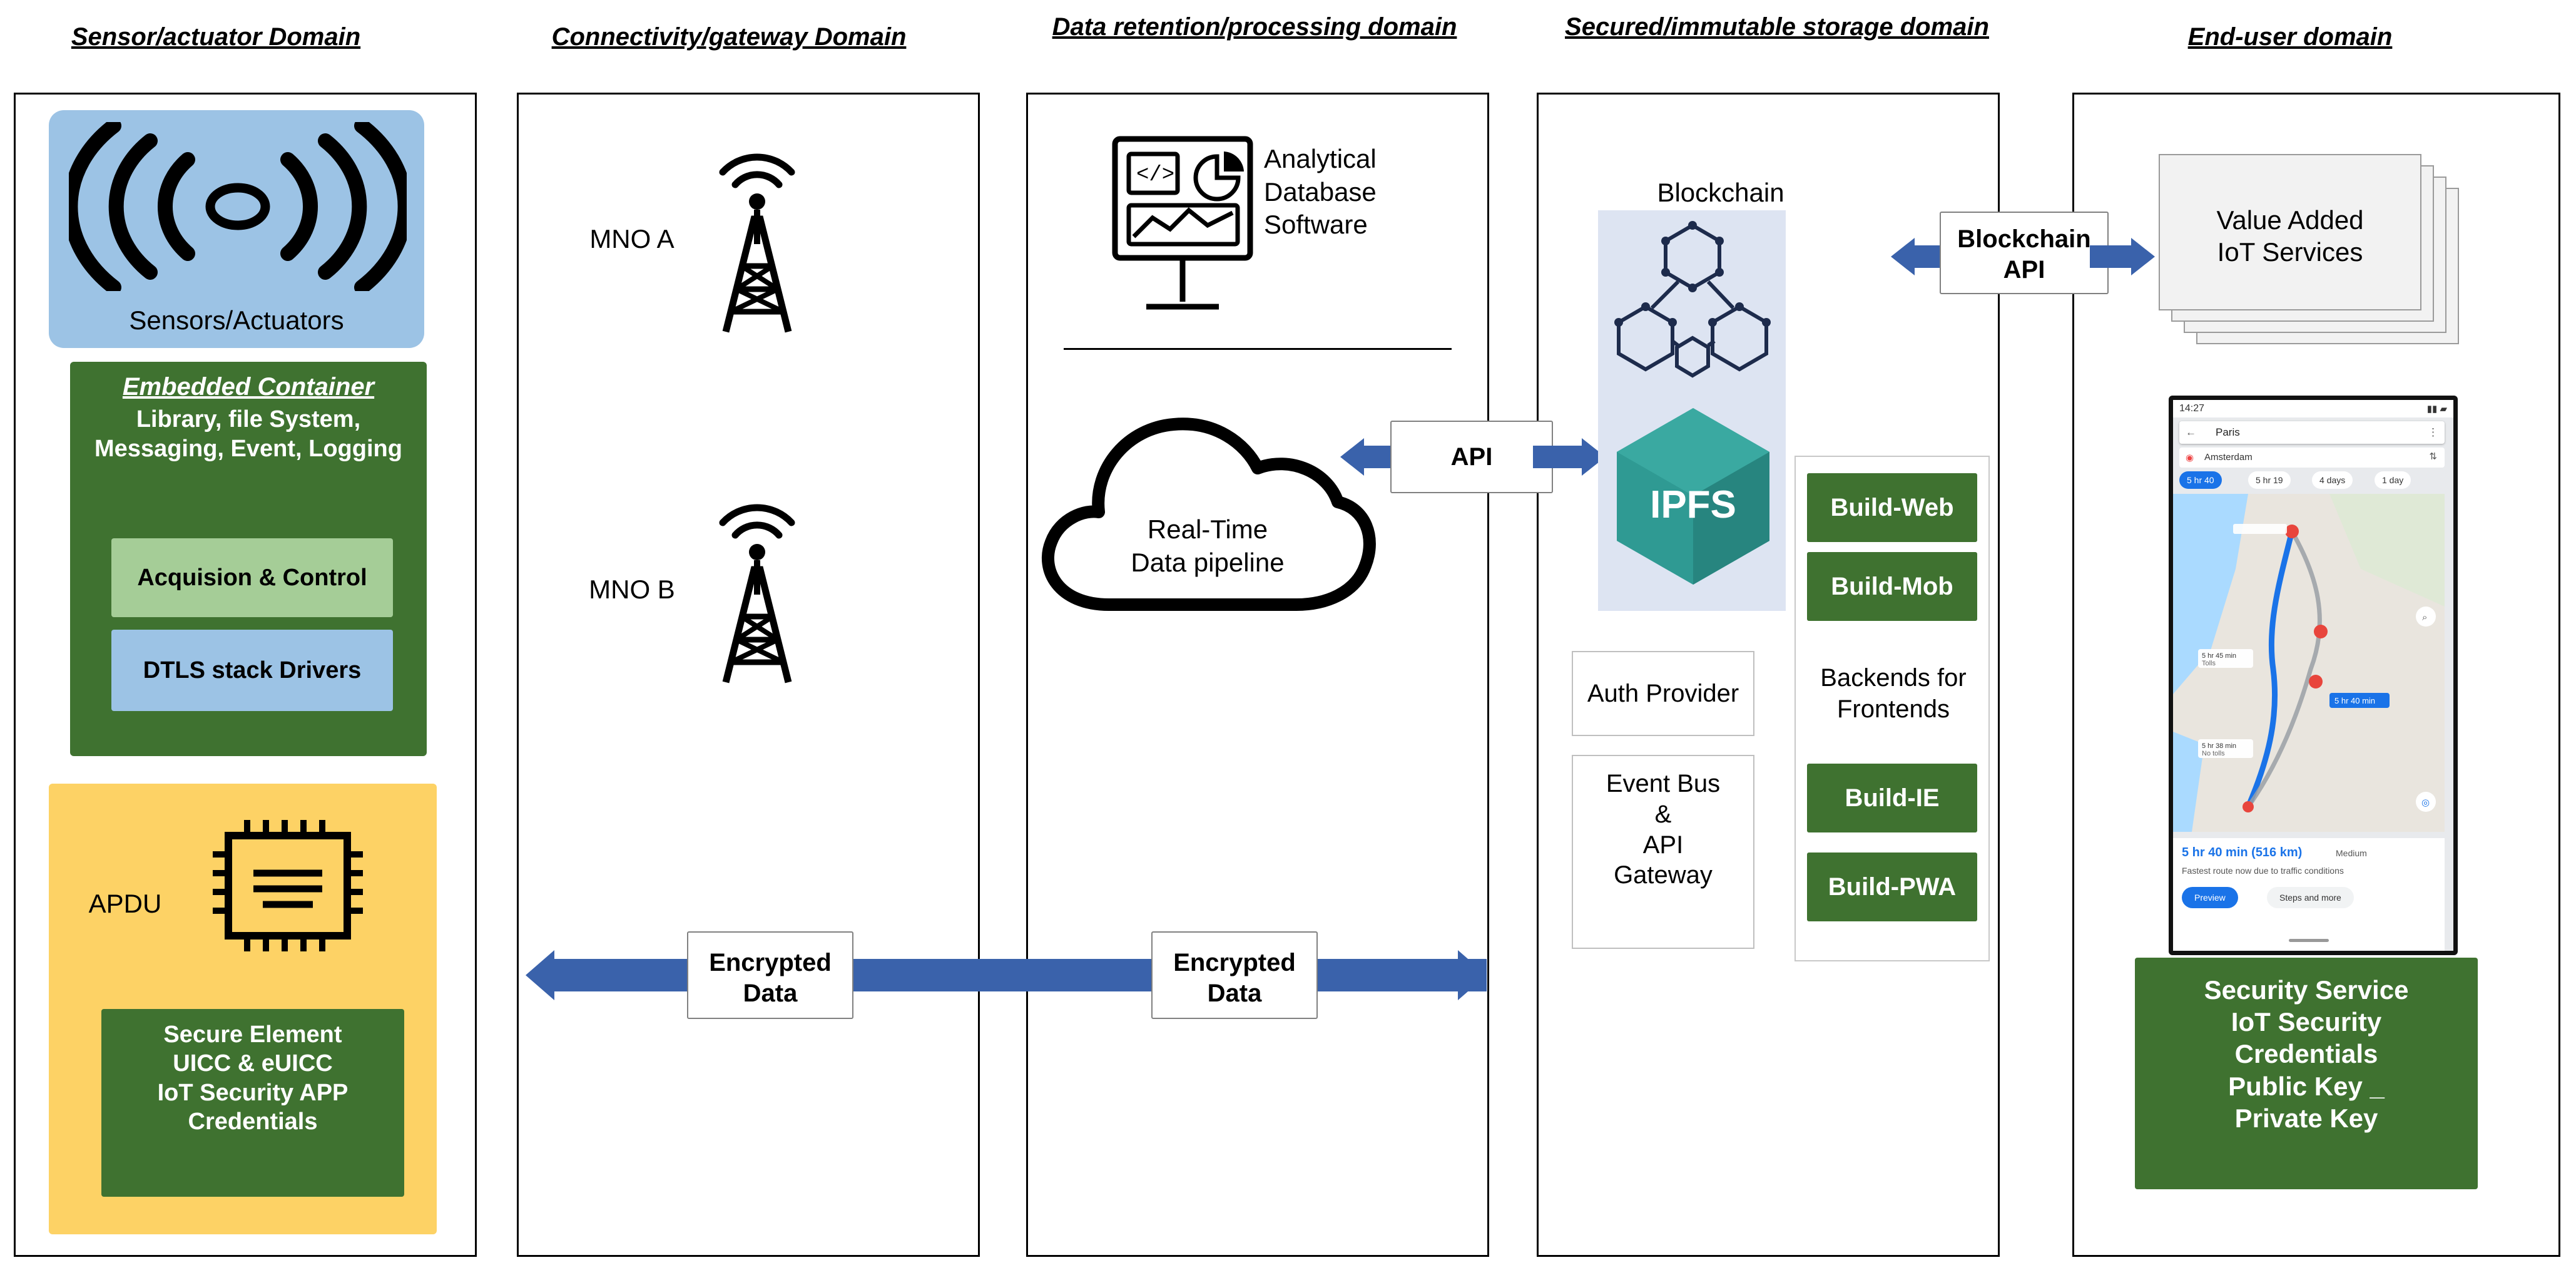 Image resolution: width=2576 pixels, height=1275 pixels. What do you see at coordinates (1208, 529) in the screenshot?
I see `pipeline-line-0: Real-Time` at bounding box center [1208, 529].